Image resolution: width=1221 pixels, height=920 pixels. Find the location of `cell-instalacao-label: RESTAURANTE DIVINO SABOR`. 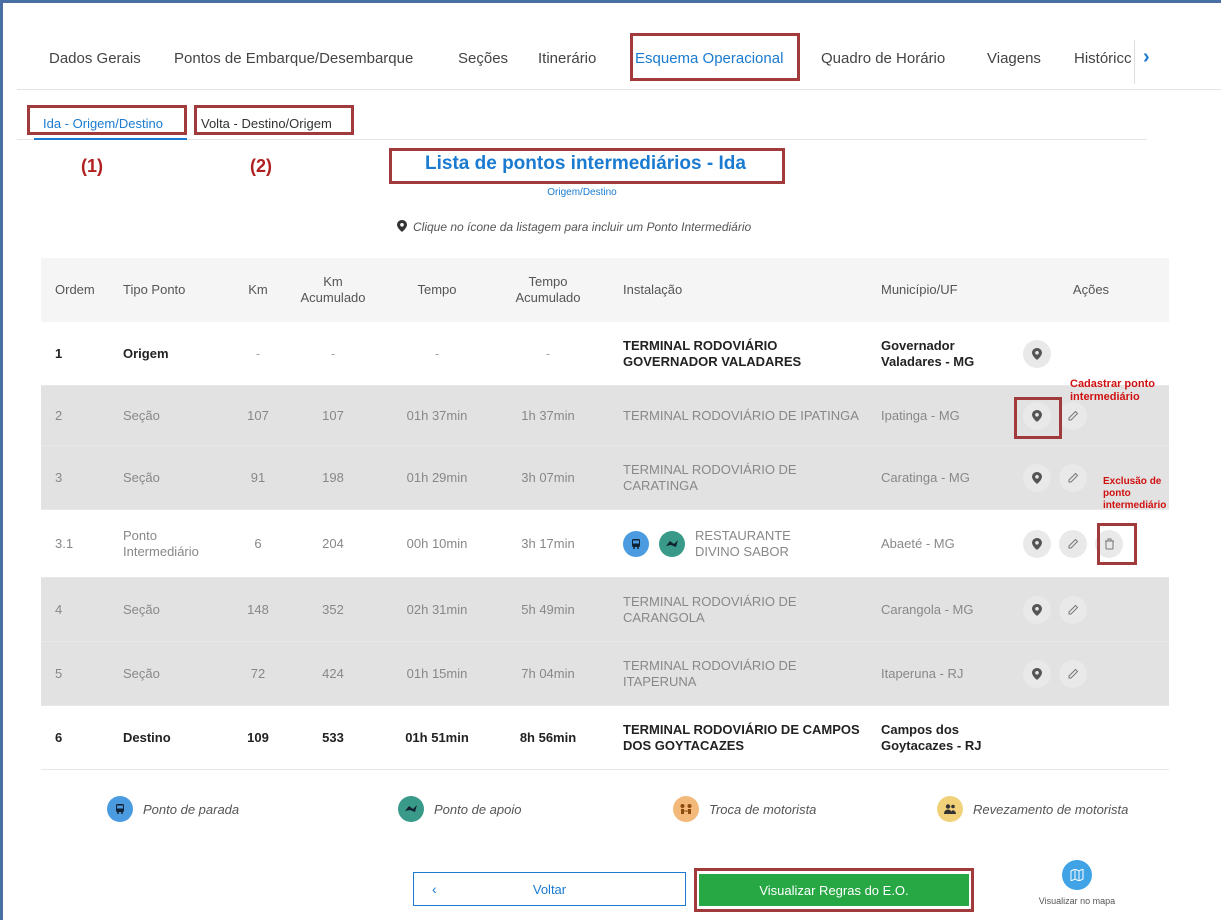

cell-instalacao-label: RESTAURANTE DIVINO SABOR is located at coordinates (743, 543).